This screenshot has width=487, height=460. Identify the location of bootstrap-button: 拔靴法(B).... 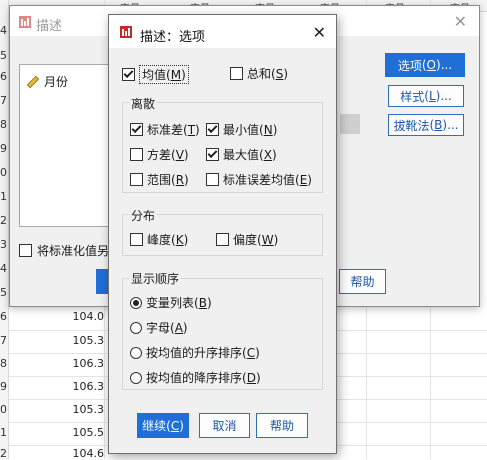
(426, 125).